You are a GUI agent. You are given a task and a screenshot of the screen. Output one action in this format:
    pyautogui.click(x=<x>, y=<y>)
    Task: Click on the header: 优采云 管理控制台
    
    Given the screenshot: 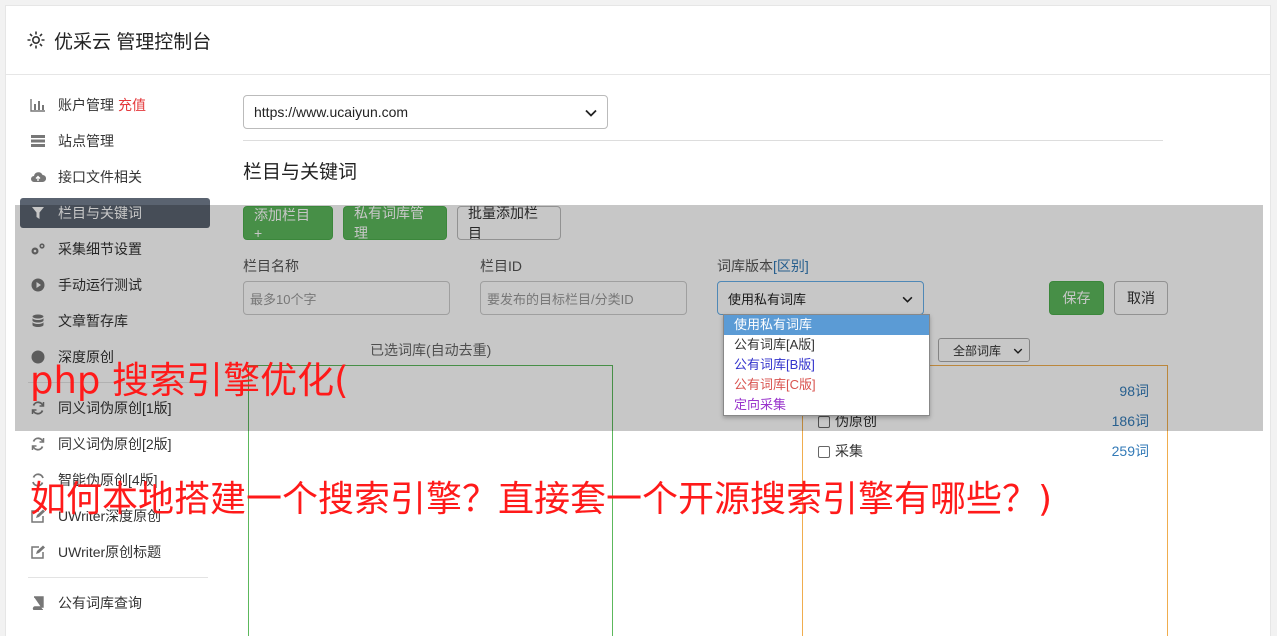 What is the action you would take?
    pyautogui.click(x=638, y=40)
    